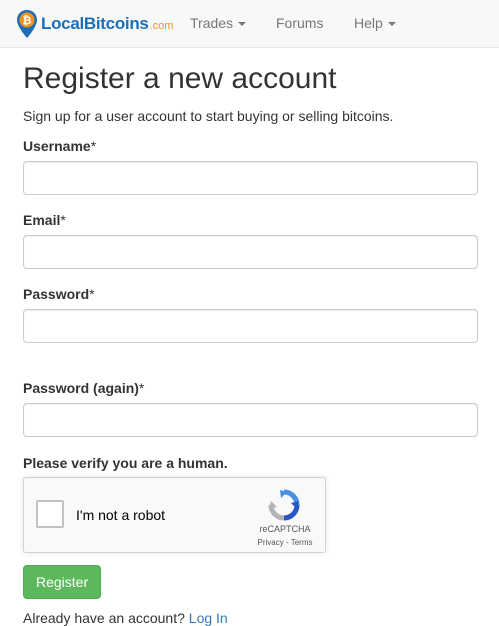 The image size is (499, 626). I want to click on password-again-label: Password (again)*, so click(83, 388).